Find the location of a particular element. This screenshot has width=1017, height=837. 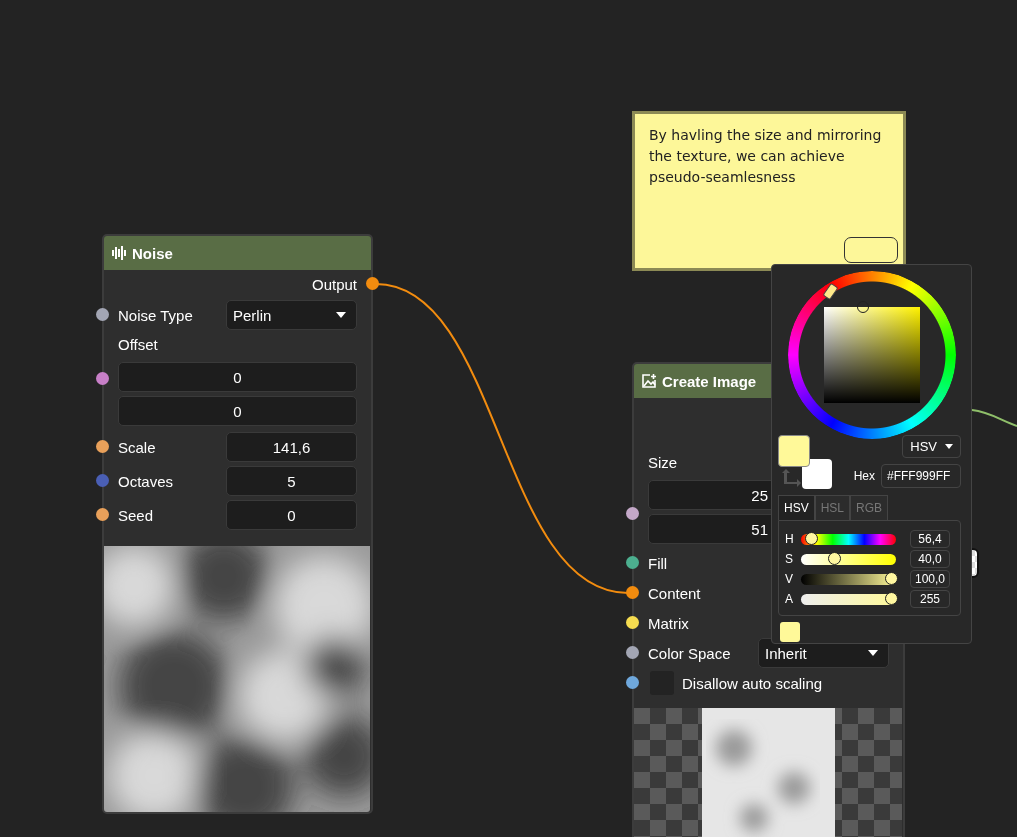

node-title: Noise is located at coordinates (152, 253).